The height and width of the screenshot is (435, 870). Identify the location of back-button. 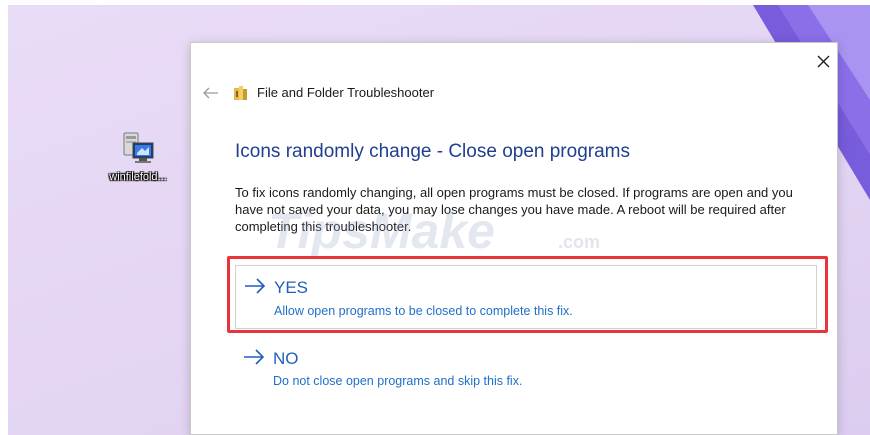
(211, 93).